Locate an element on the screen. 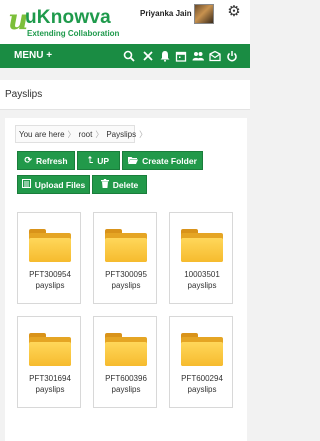  page-title: Payslips is located at coordinates (24, 94).